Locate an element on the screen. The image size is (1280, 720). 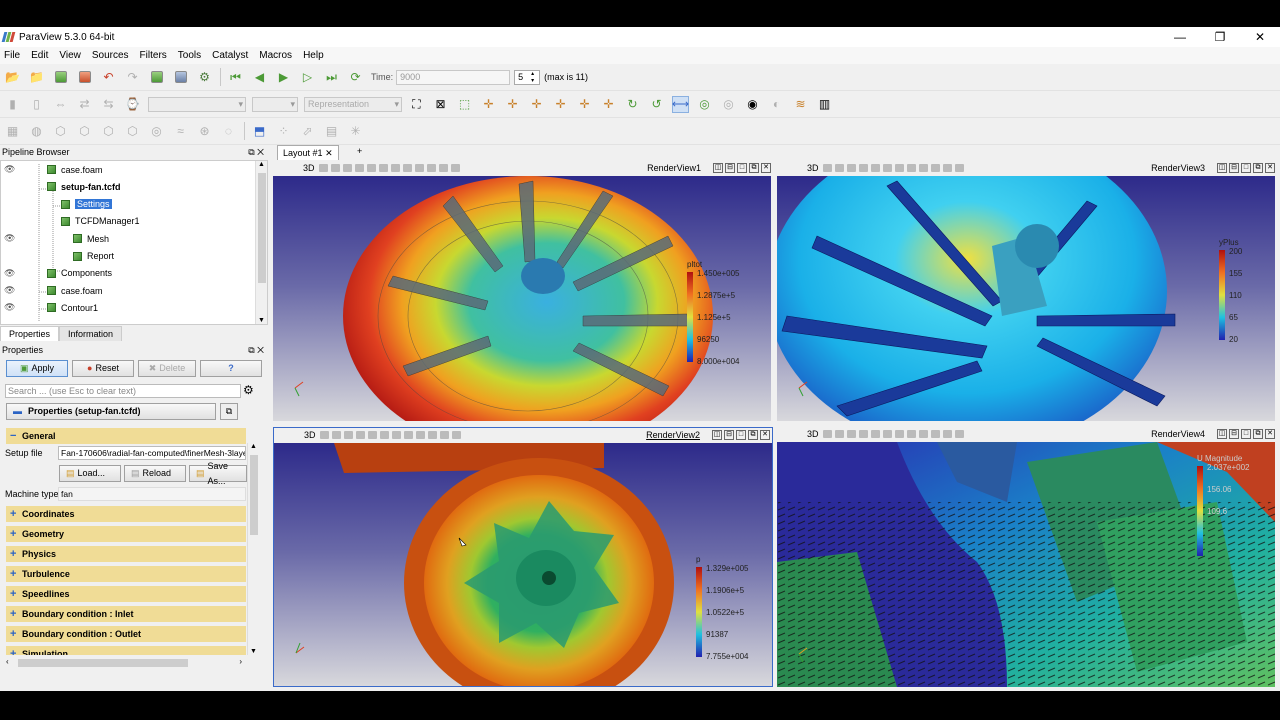
properties-section-header: ▬ Properties (setup-fan.tcfd) is located at coordinates (111, 411).